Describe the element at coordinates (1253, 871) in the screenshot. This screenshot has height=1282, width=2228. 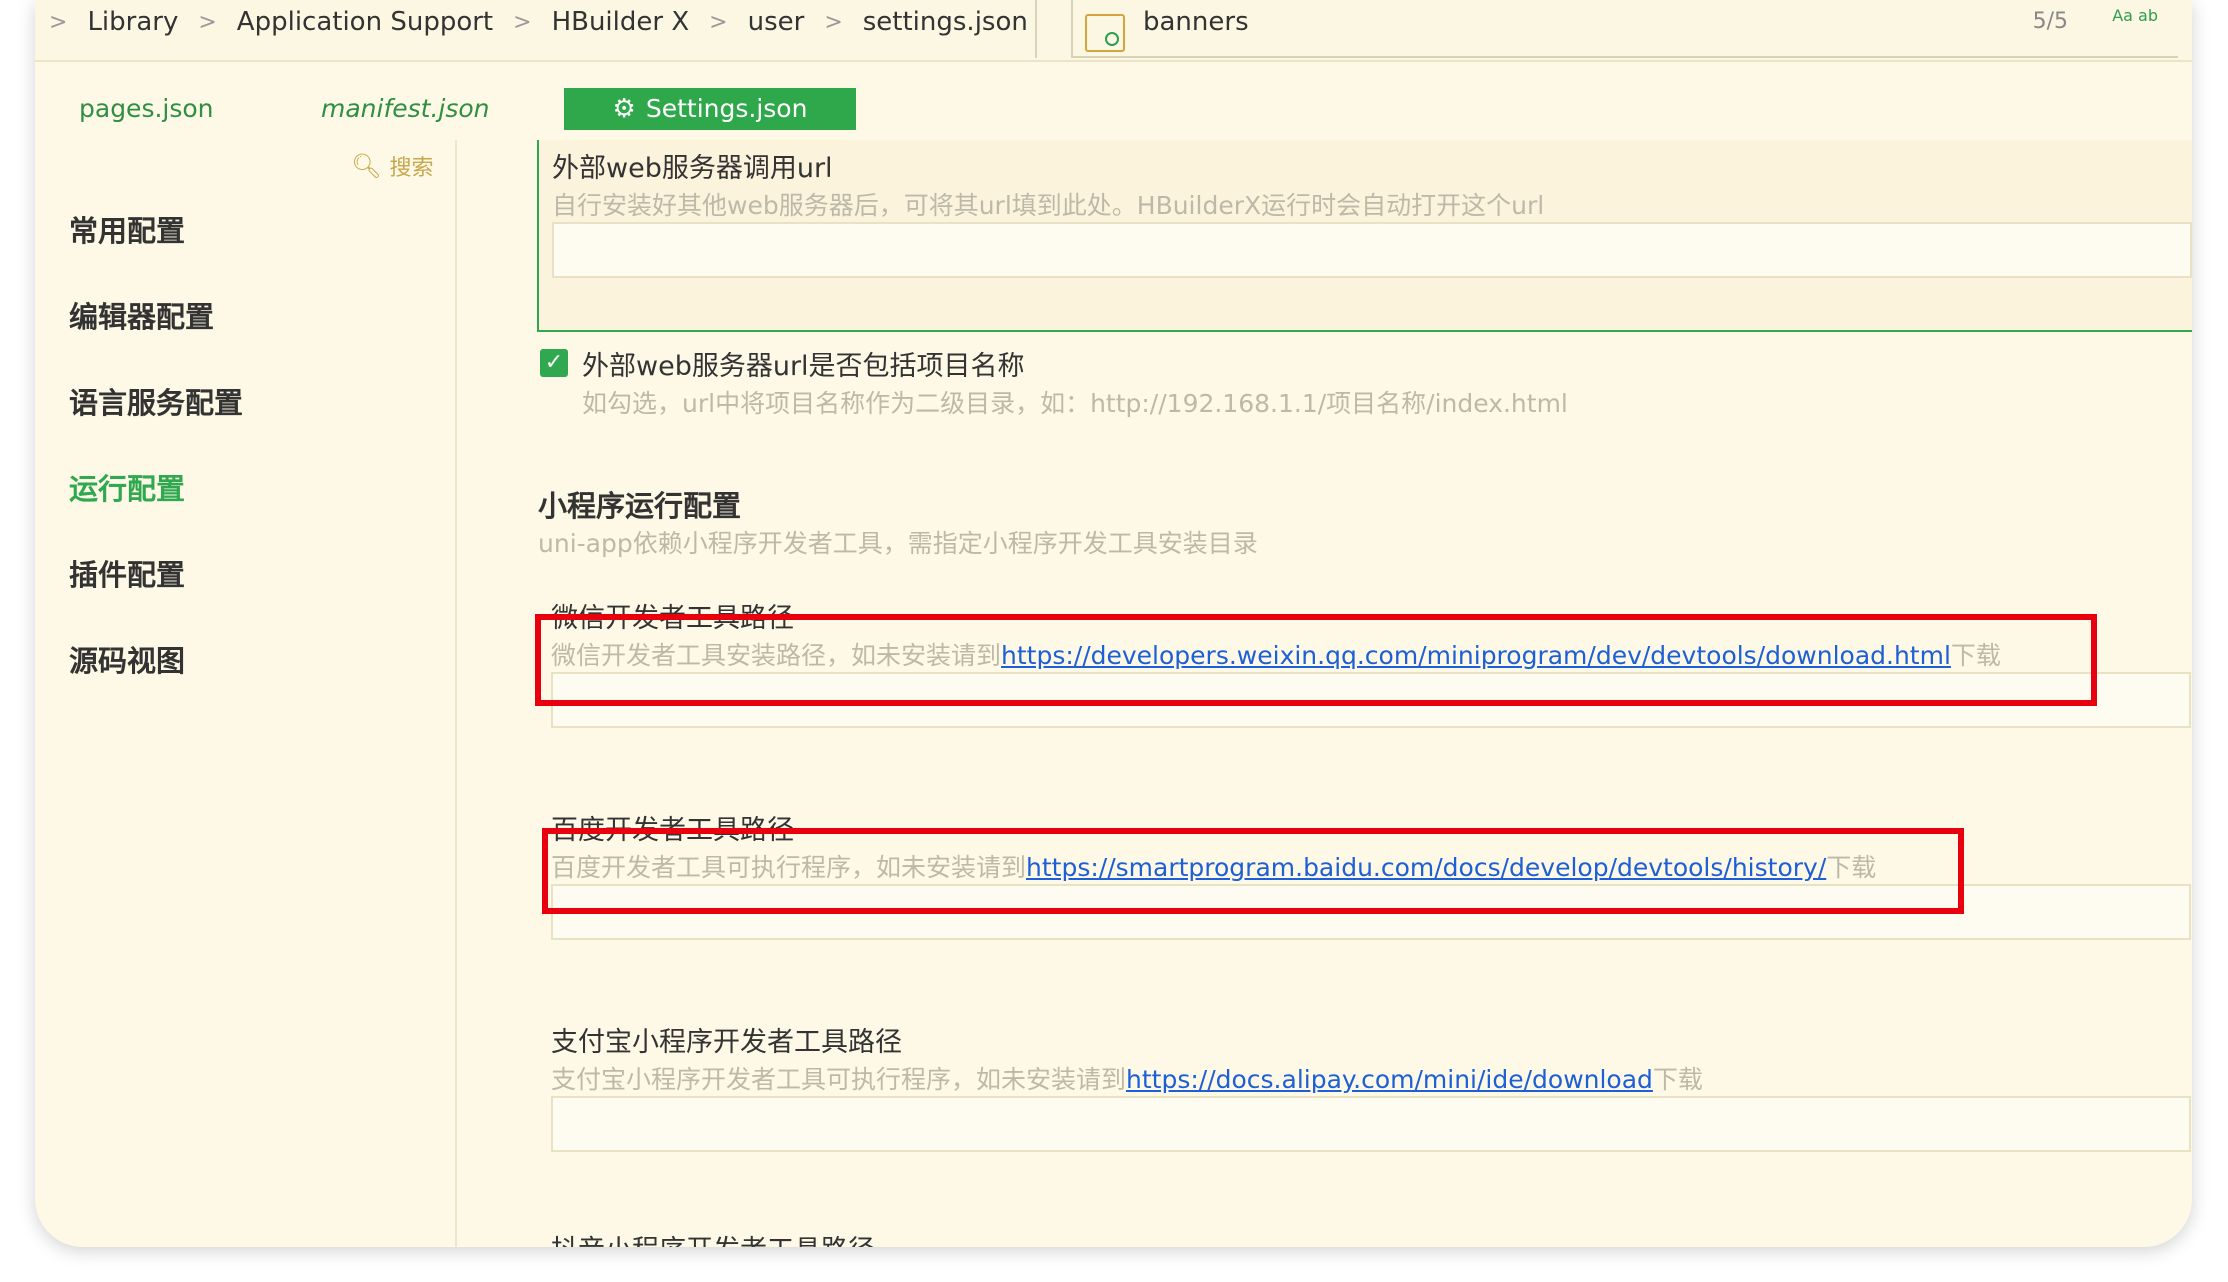
I see `highlight-box-baidu` at that location.